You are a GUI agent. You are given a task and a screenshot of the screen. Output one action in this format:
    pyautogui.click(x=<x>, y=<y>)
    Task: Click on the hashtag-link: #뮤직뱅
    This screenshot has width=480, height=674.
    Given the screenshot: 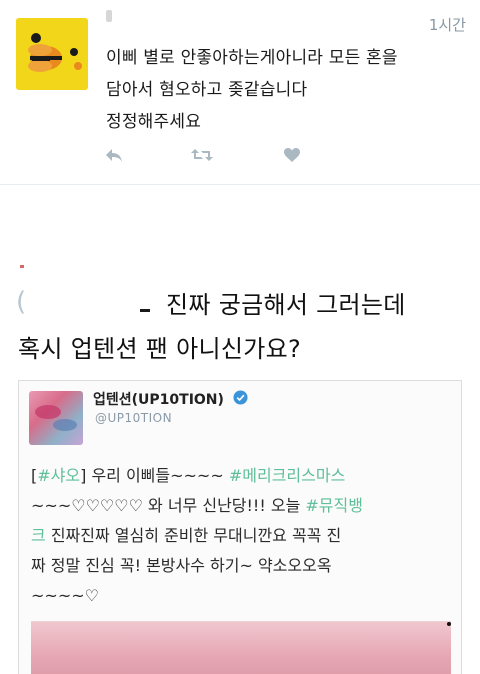 What is the action you would take?
    pyautogui.click(x=334, y=505)
    